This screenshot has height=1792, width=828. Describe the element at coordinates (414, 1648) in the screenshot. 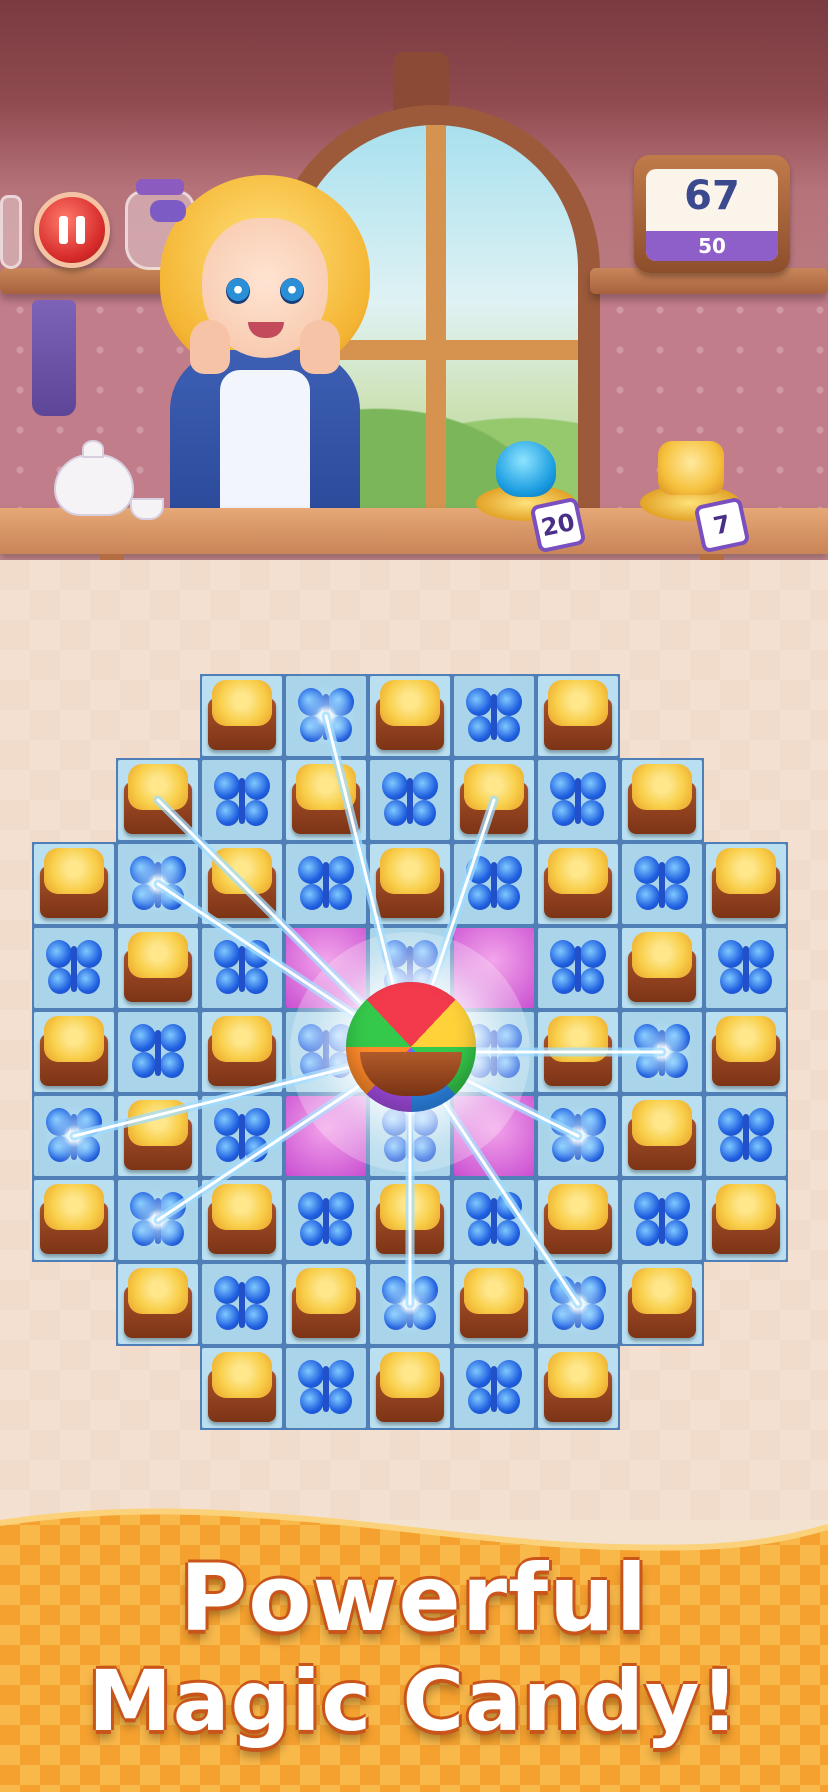

I see `promo-caption: Powerful Magic Candy!` at that location.